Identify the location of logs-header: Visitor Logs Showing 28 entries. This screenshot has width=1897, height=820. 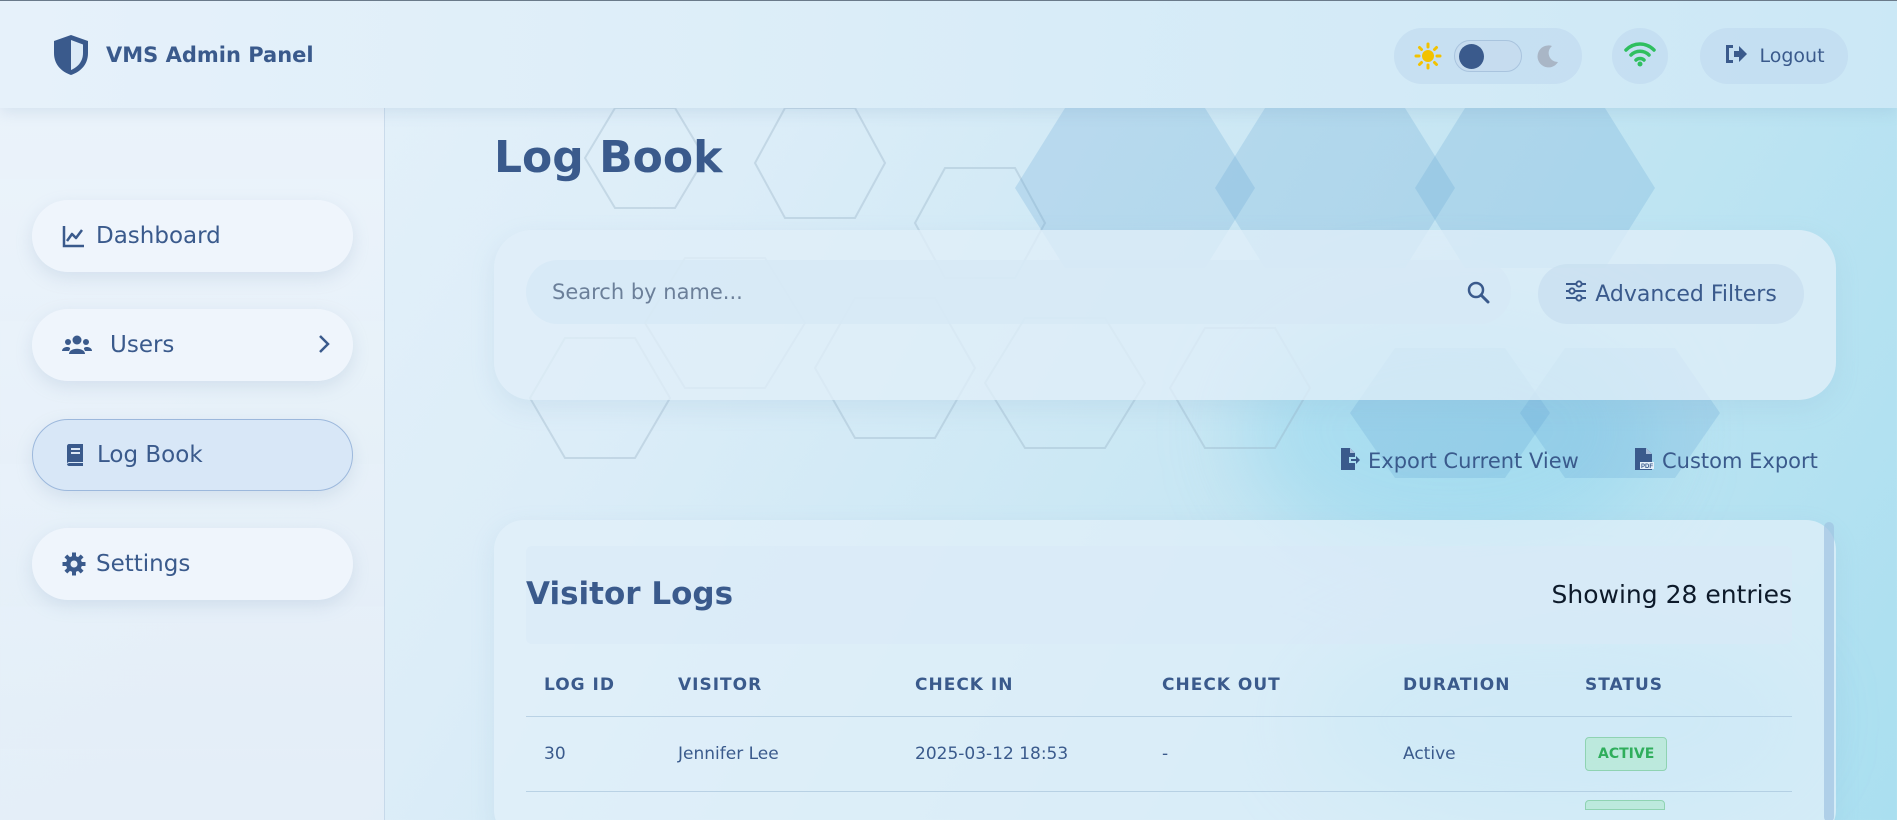
(1159, 595).